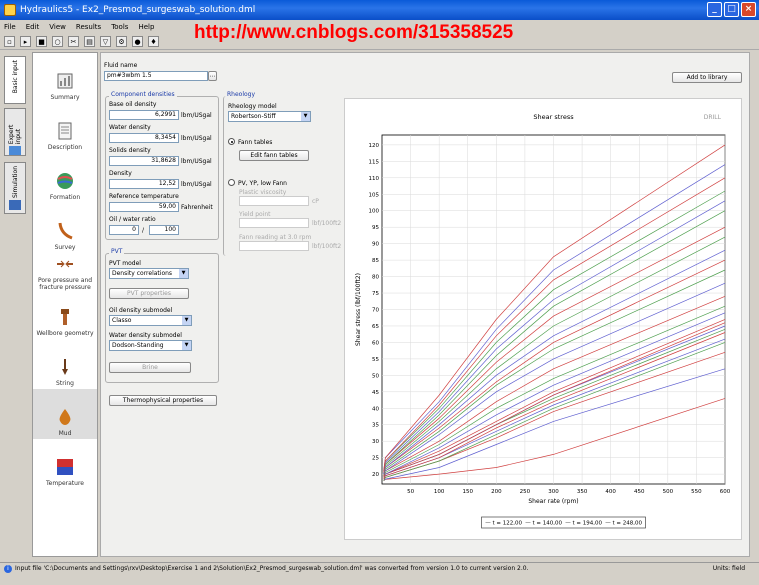 The image size is (759, 585). Describe the element at coordinates (15, 132) in the screenshot. I see `tab-expert-input: Expert input` at that location.